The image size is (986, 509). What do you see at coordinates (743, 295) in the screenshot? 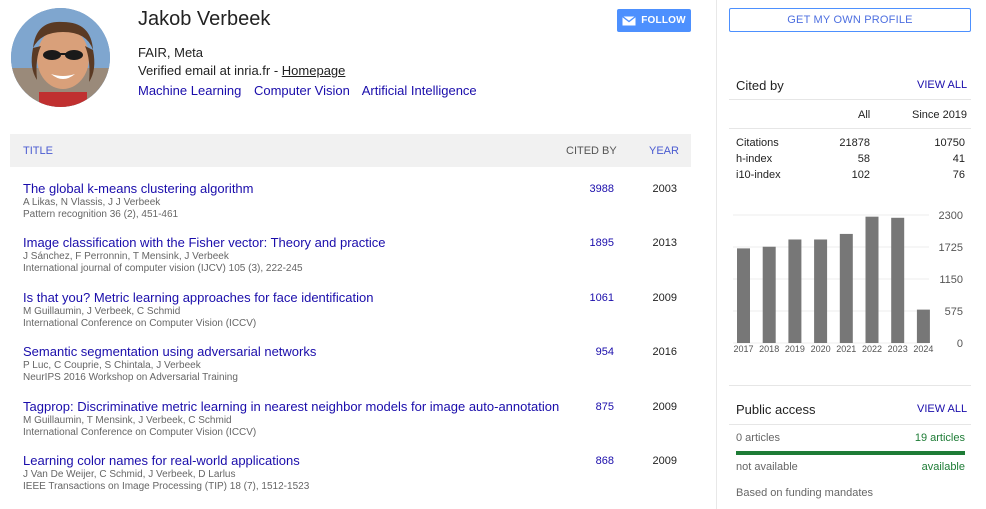
I see `bar-2017` at bounding box center [743, 295].